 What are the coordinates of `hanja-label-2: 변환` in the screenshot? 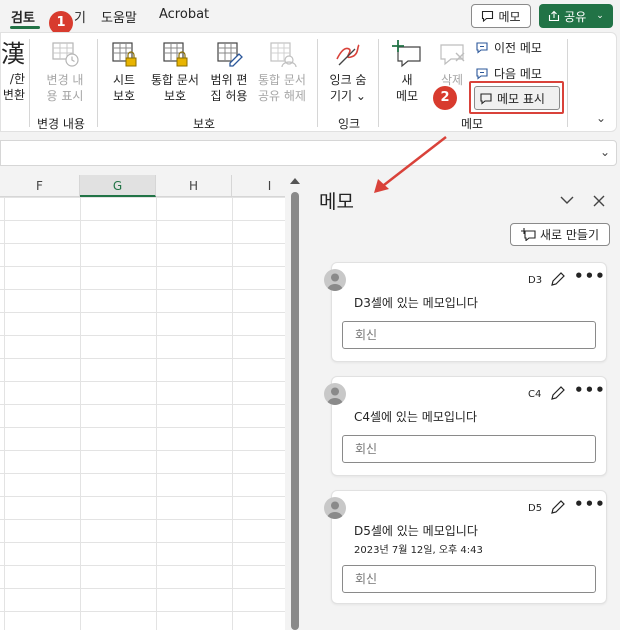 It's located at (13, 95).